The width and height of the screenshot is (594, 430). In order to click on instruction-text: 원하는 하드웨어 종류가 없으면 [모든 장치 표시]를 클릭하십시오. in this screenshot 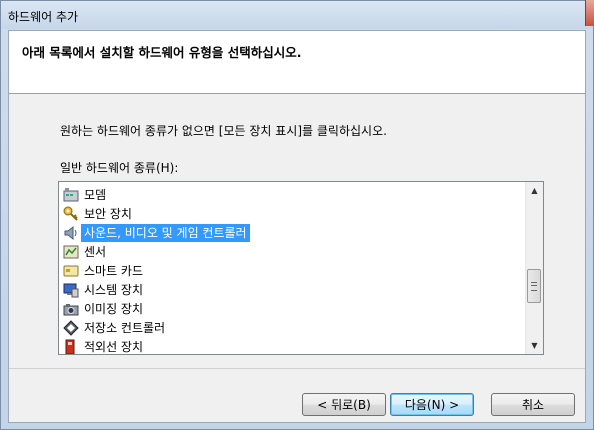, I will do `click(223, 131)`.